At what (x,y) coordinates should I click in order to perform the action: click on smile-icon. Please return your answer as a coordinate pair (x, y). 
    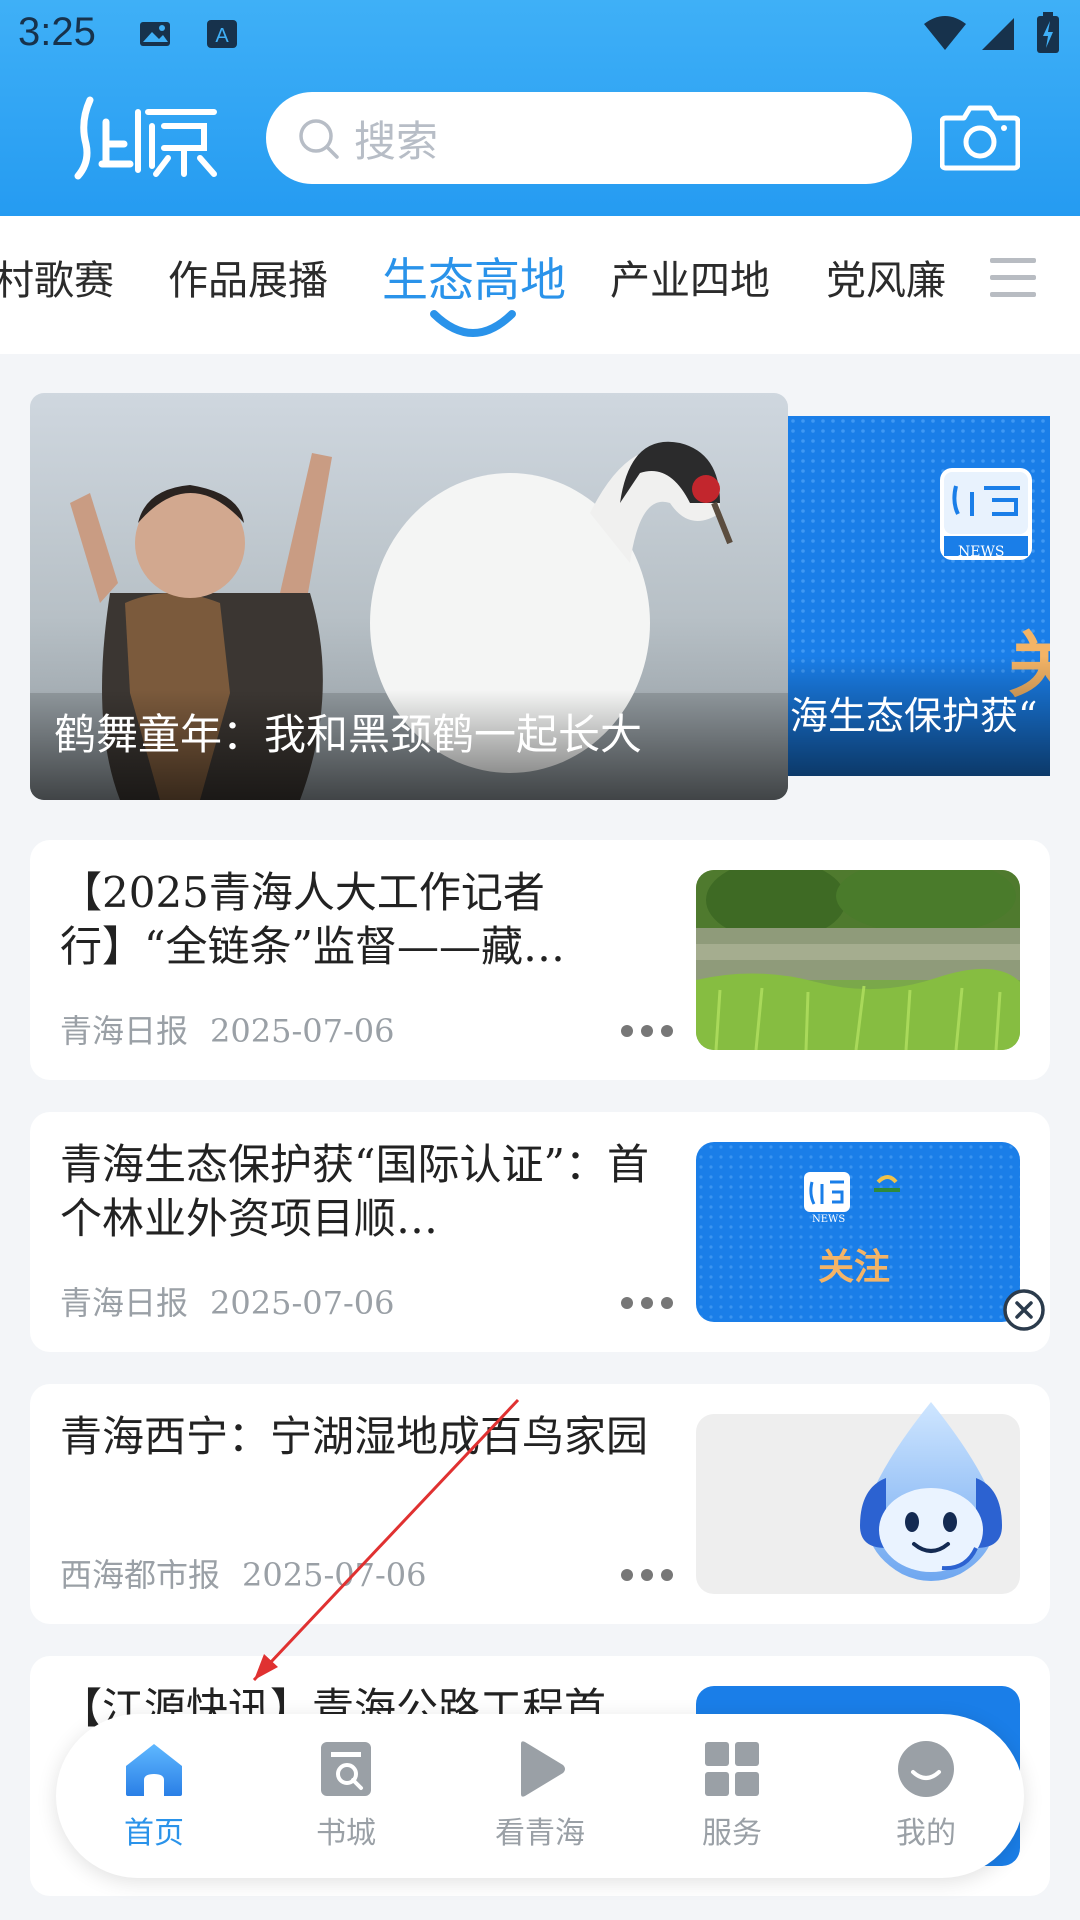
    Looking at the image, I should click on (926, 1769).